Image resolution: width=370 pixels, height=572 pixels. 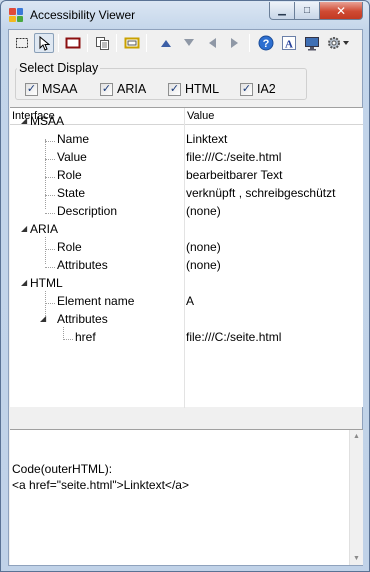 I want to click on tree-row-aria-role: Role (none), so click(x=186, y=247).